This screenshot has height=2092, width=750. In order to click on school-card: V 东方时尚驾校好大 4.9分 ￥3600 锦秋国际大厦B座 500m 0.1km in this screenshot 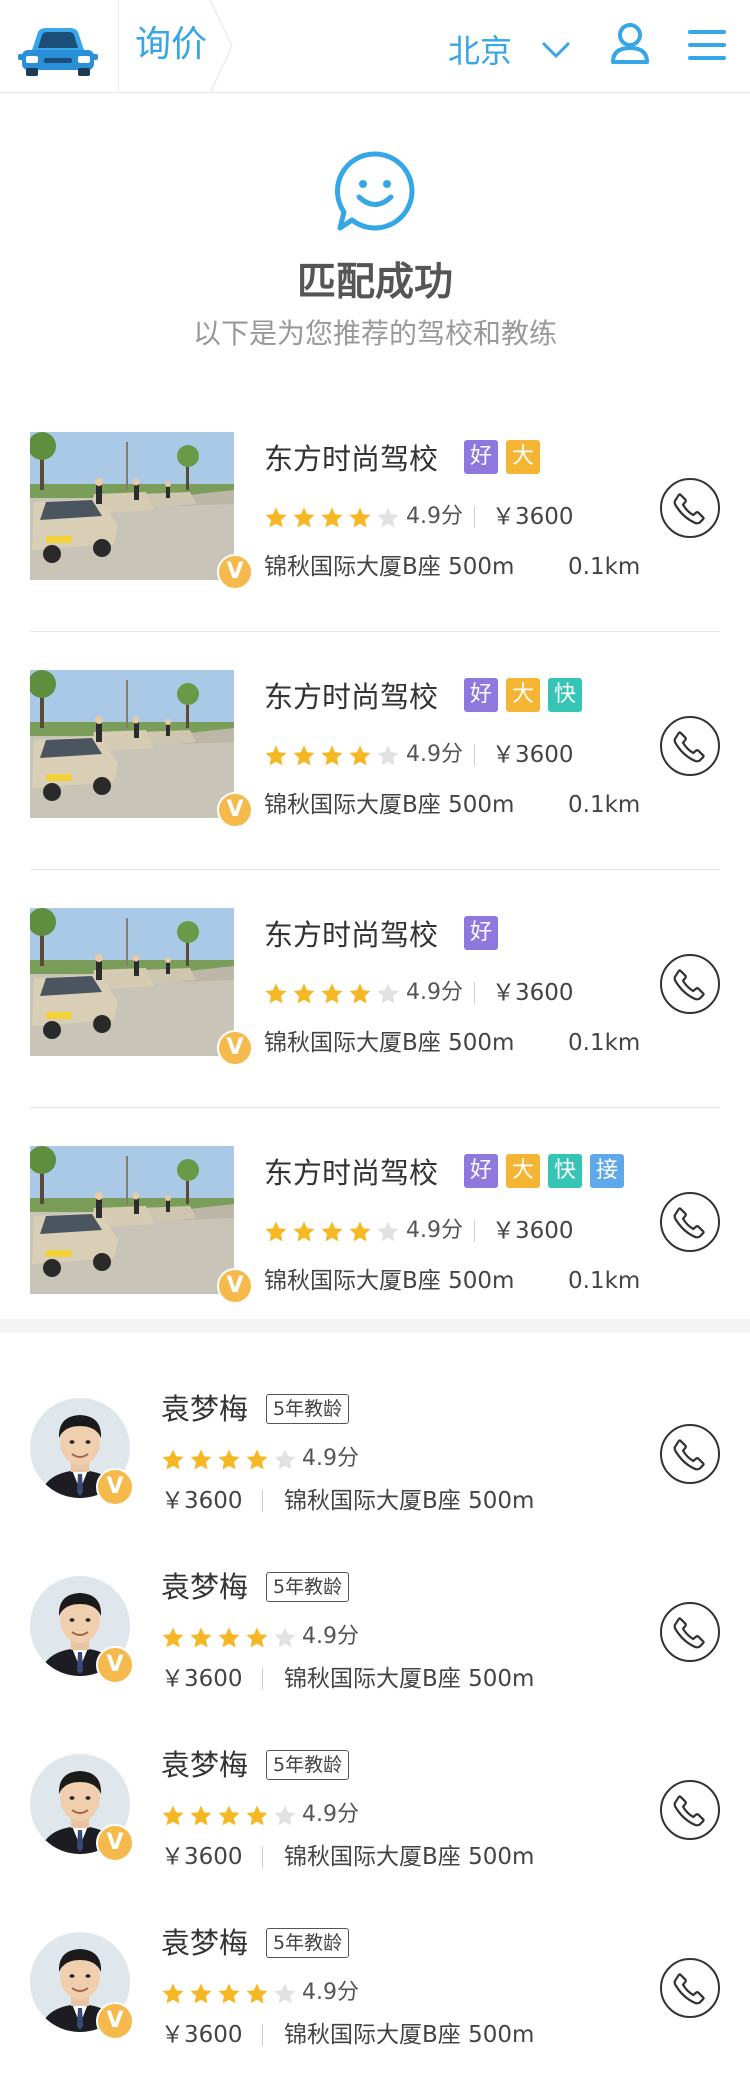, I will do `click(375, 513)`.